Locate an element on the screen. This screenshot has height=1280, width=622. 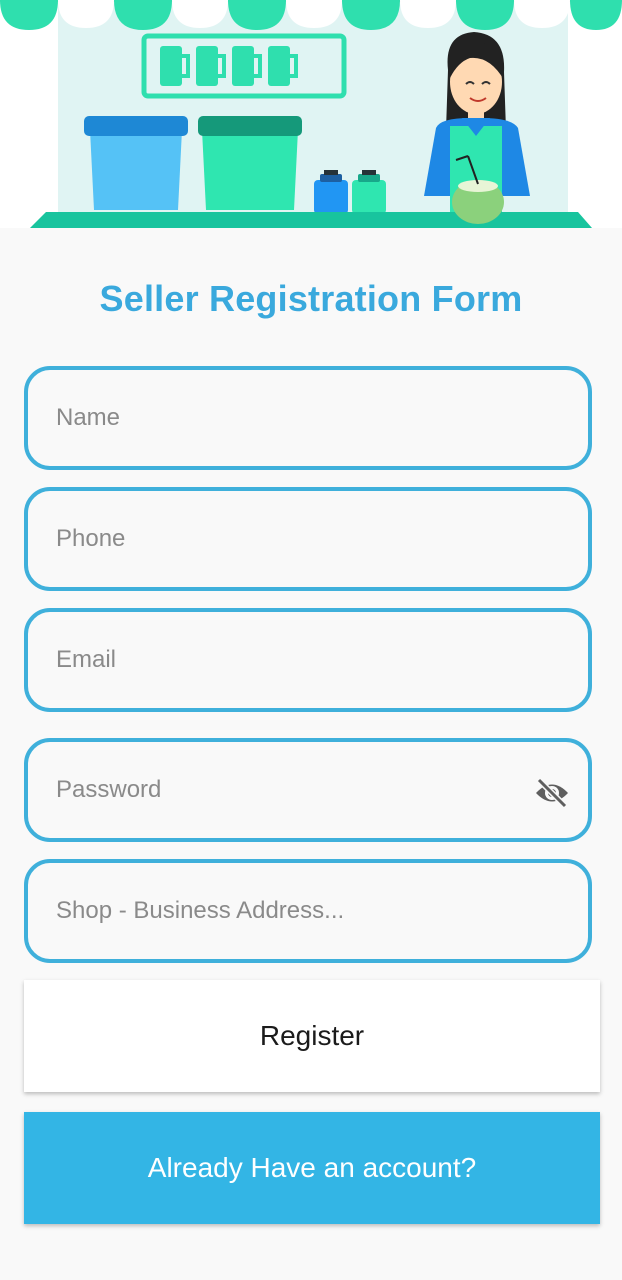
register-button: Register is located at coordinates (312, 1036).